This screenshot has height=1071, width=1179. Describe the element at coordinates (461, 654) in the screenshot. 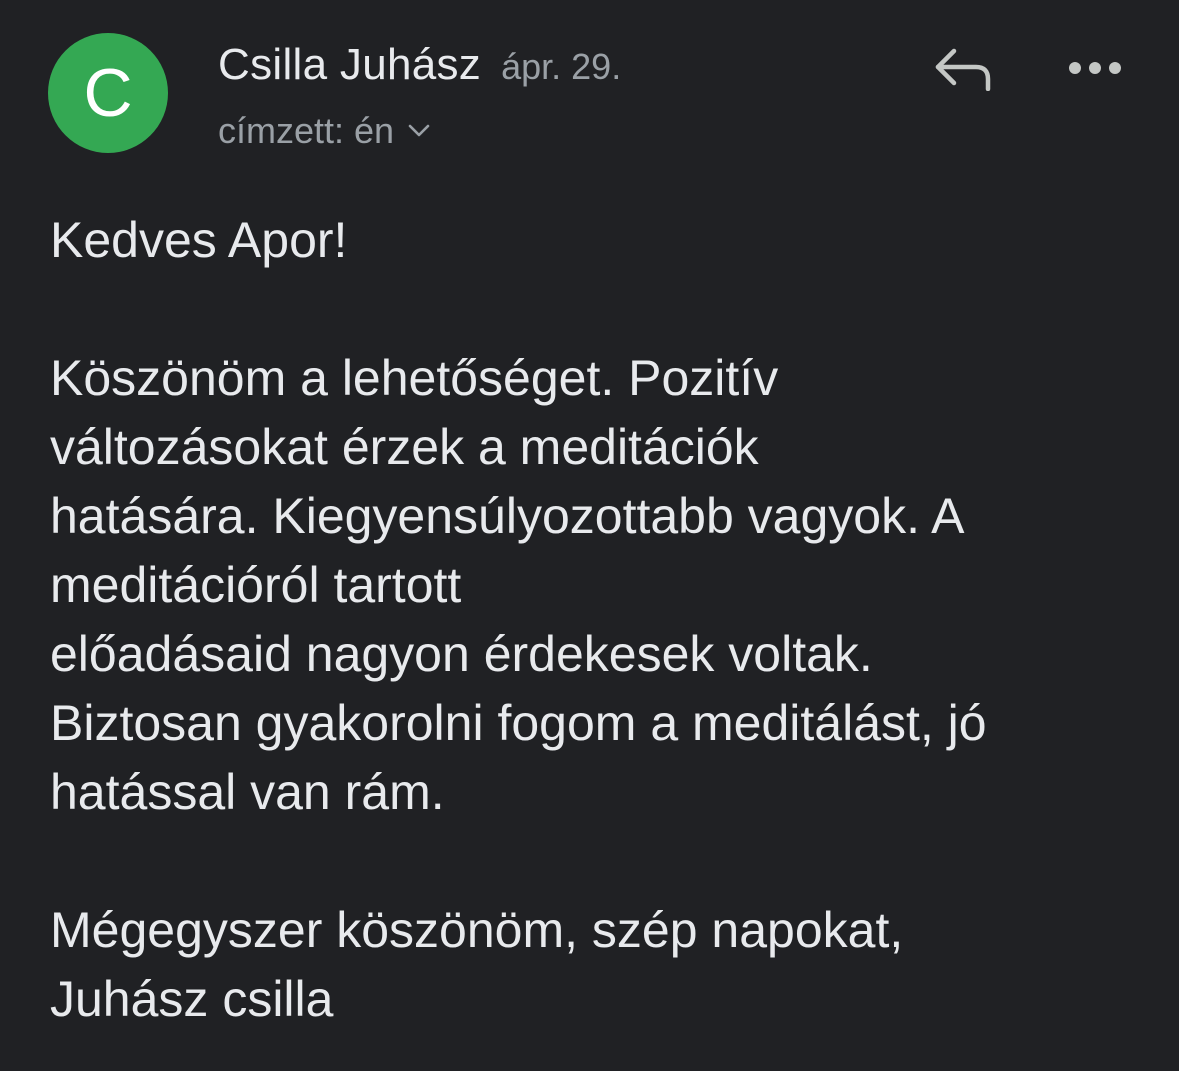

I see `body-line: előadásaid nagyon érdekesek voltak.` at that location.